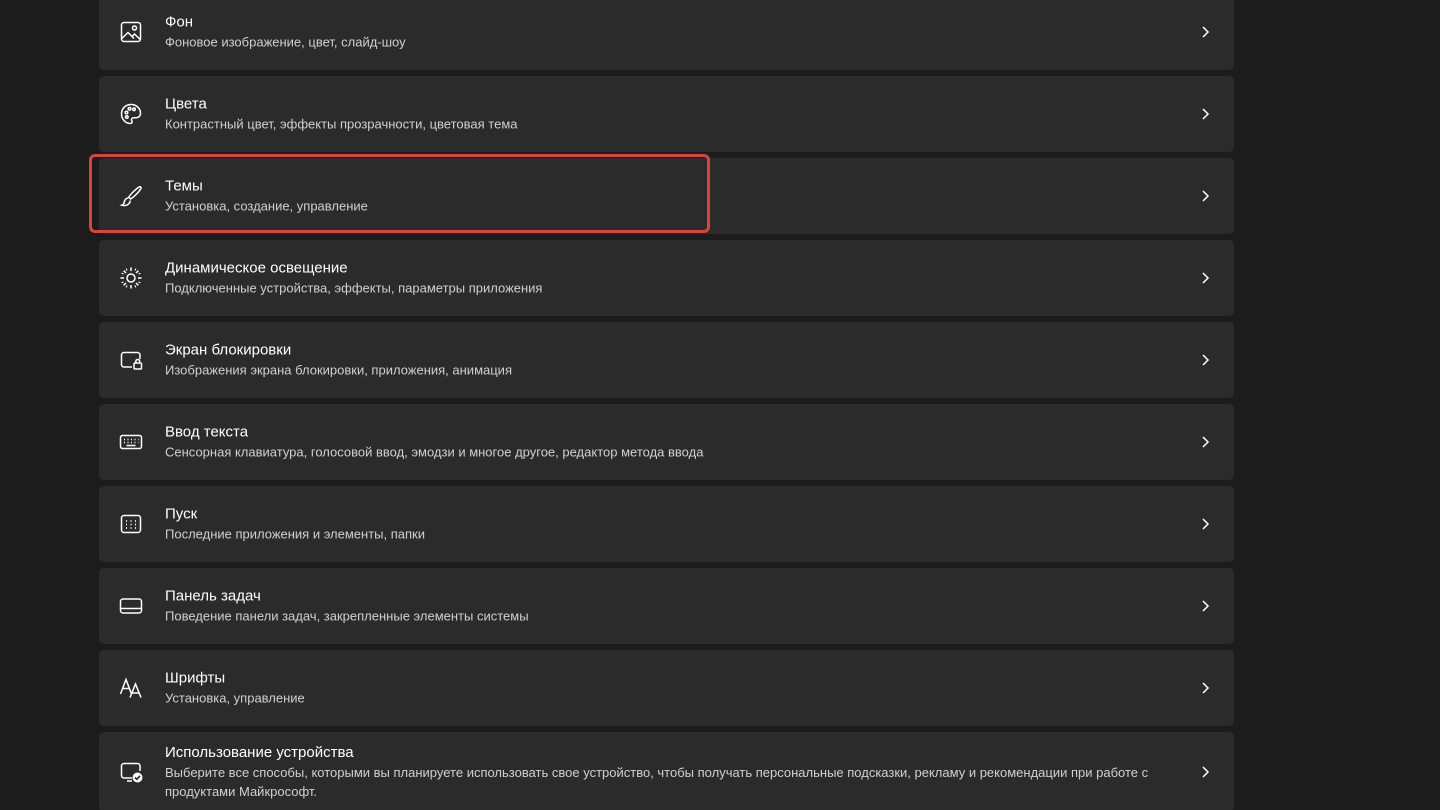  What do you see at coordinates (131, 606) in the screenshot?
I see `taskbar-icon` at bounding box center [131, 606].